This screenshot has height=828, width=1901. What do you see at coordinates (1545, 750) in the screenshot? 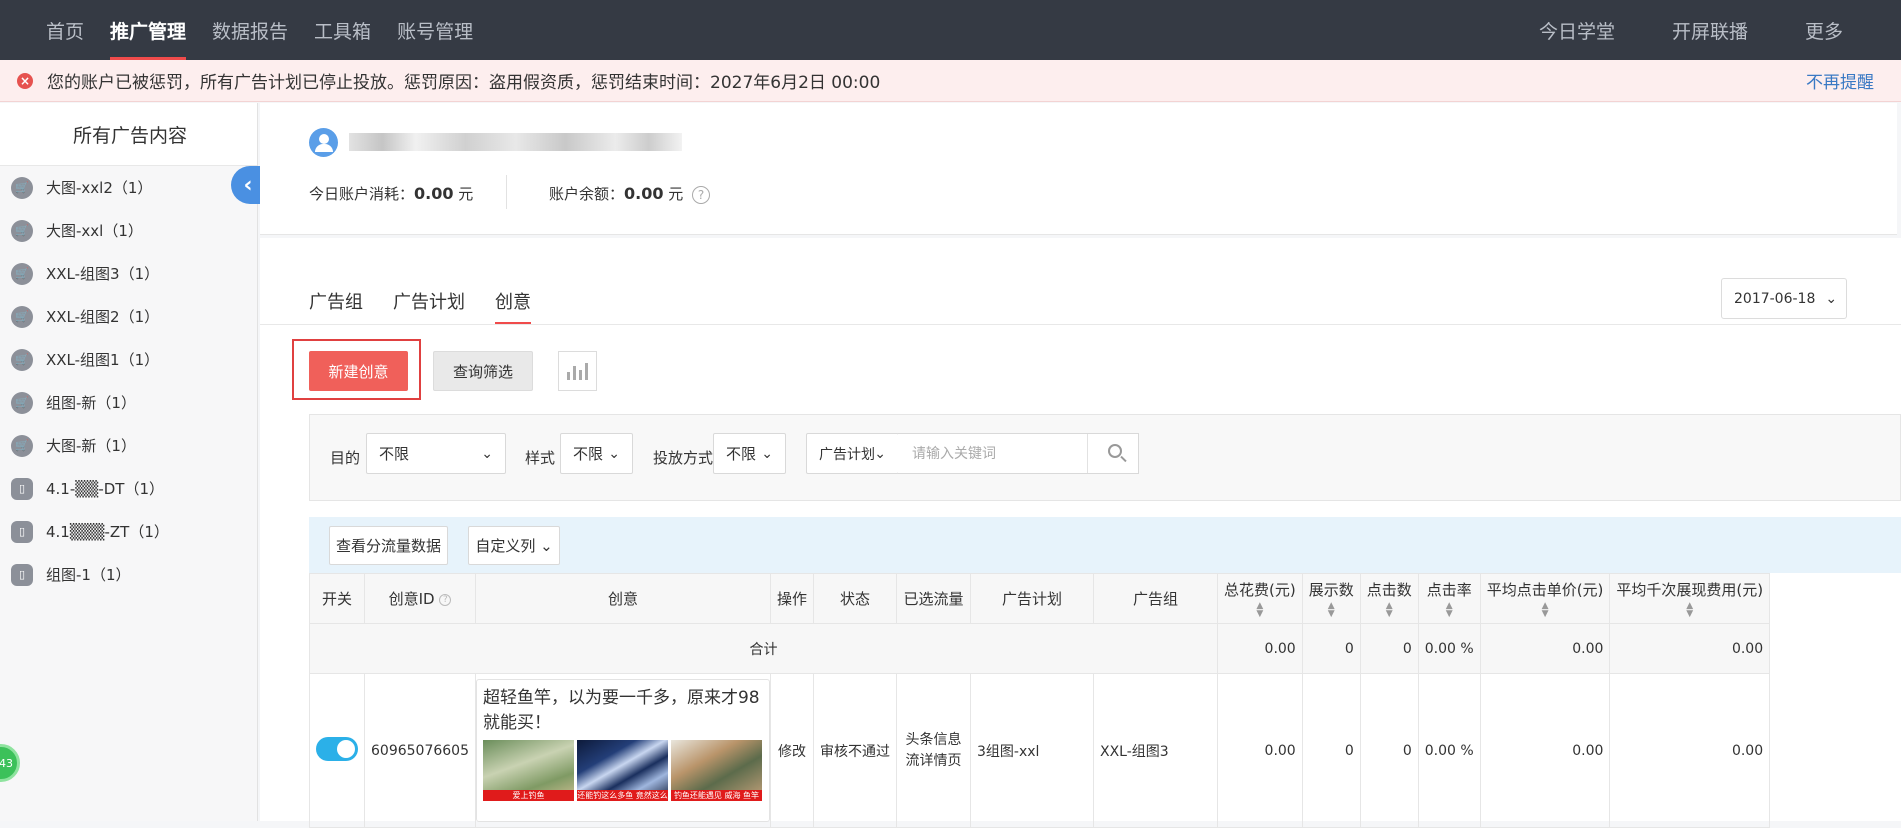
I see `avg-cpc: 0.00` at bounding box center [1545, 750].